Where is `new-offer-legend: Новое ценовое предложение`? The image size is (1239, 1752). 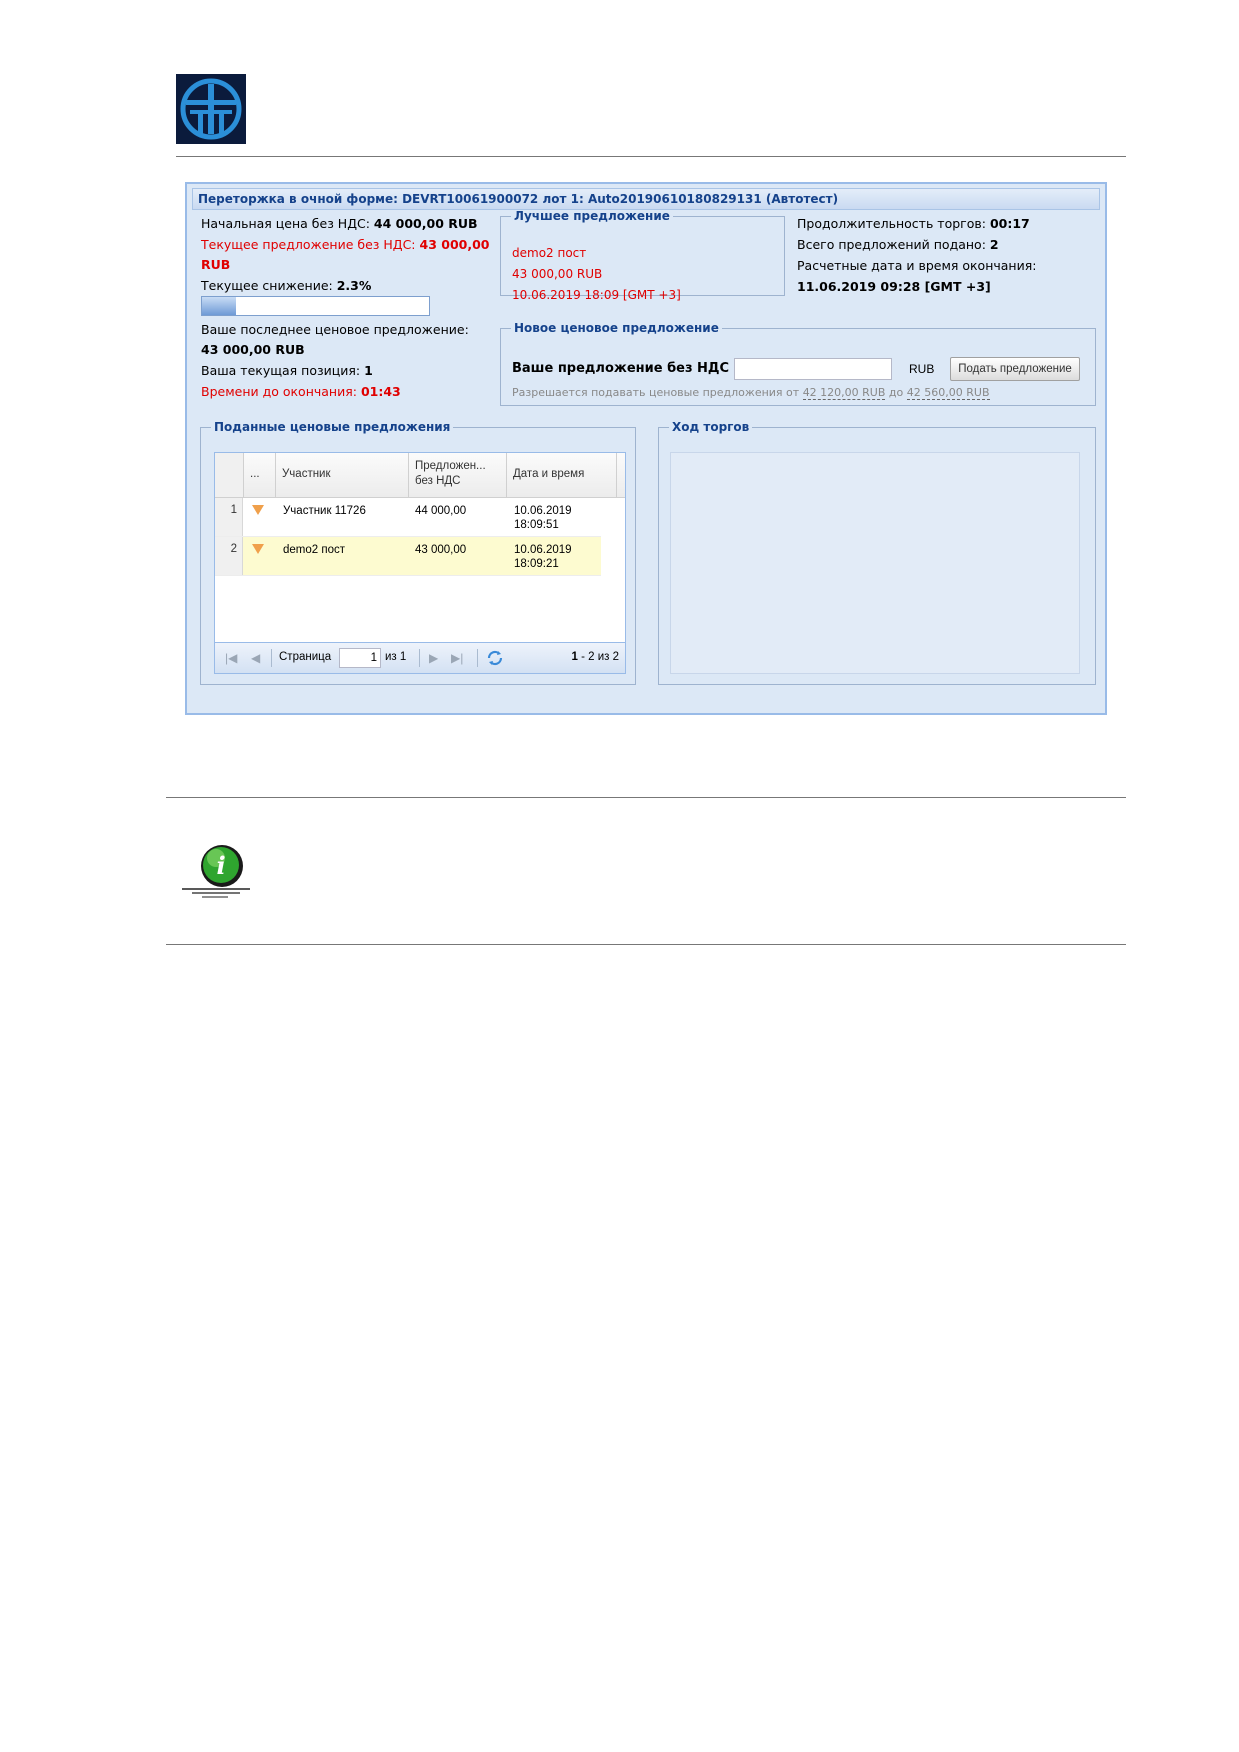 new-offer-legend: Новое ценовое предложение is located at coordinates (616, 328).